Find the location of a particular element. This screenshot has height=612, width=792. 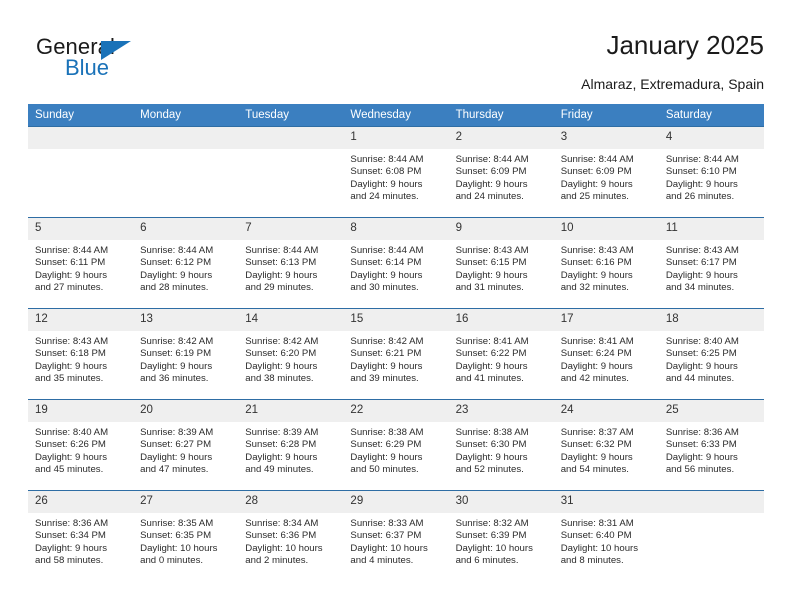

day-number: 1 is located at coordinates (396, 138).